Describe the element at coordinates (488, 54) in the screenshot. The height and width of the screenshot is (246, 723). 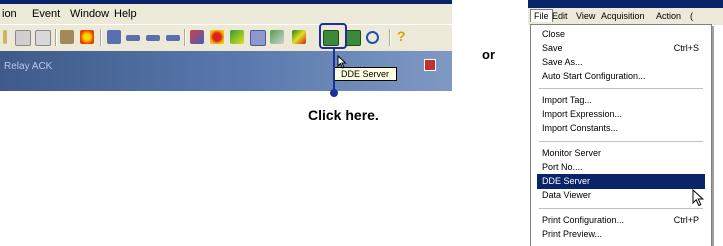
I see `or-label: or` at that location.